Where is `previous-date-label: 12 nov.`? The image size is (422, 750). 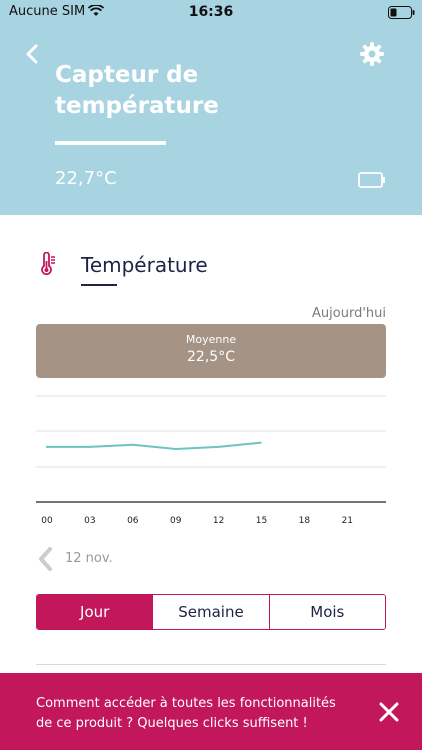 previous-date-label: 12 nov. is located at coordinates (89, 558).